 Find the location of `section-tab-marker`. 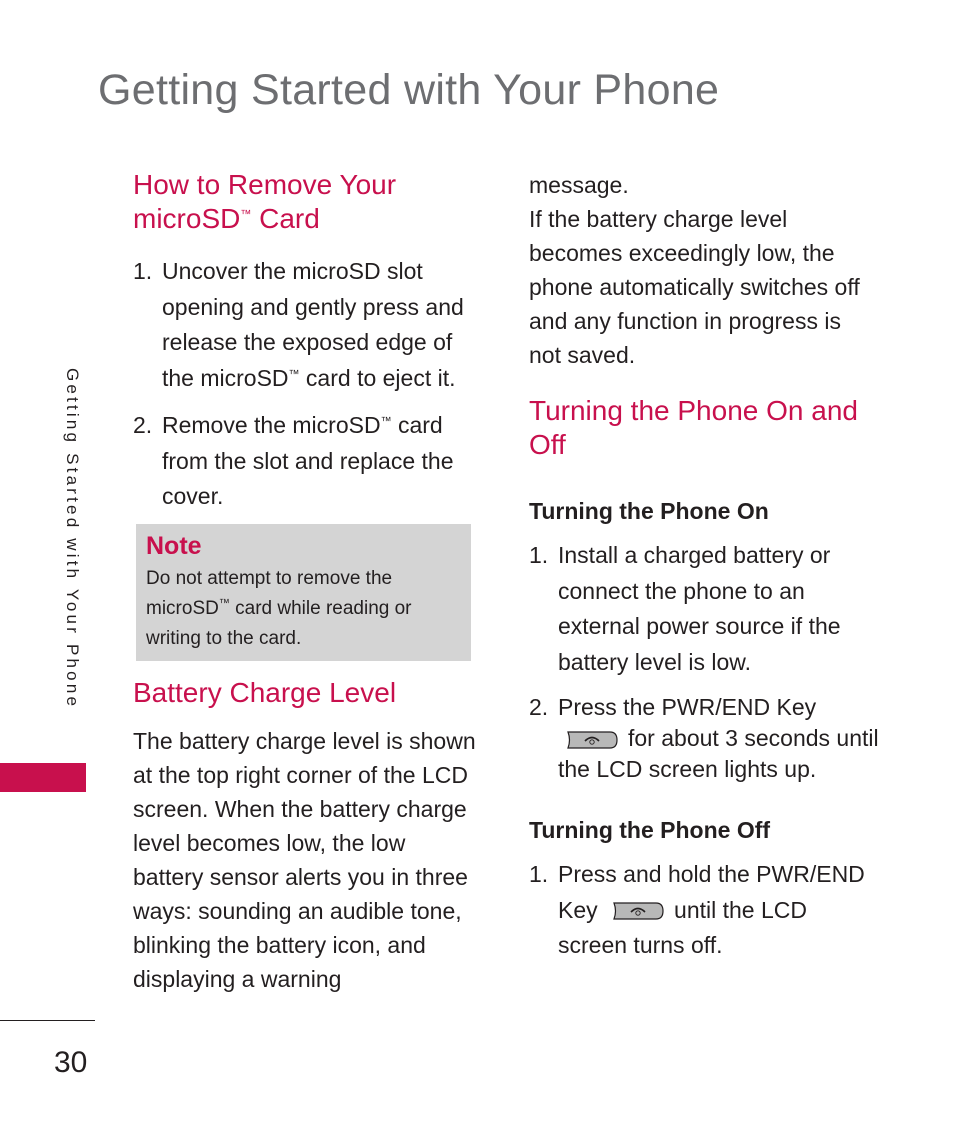

section-tab-marker is located at coordinates (43, 777).